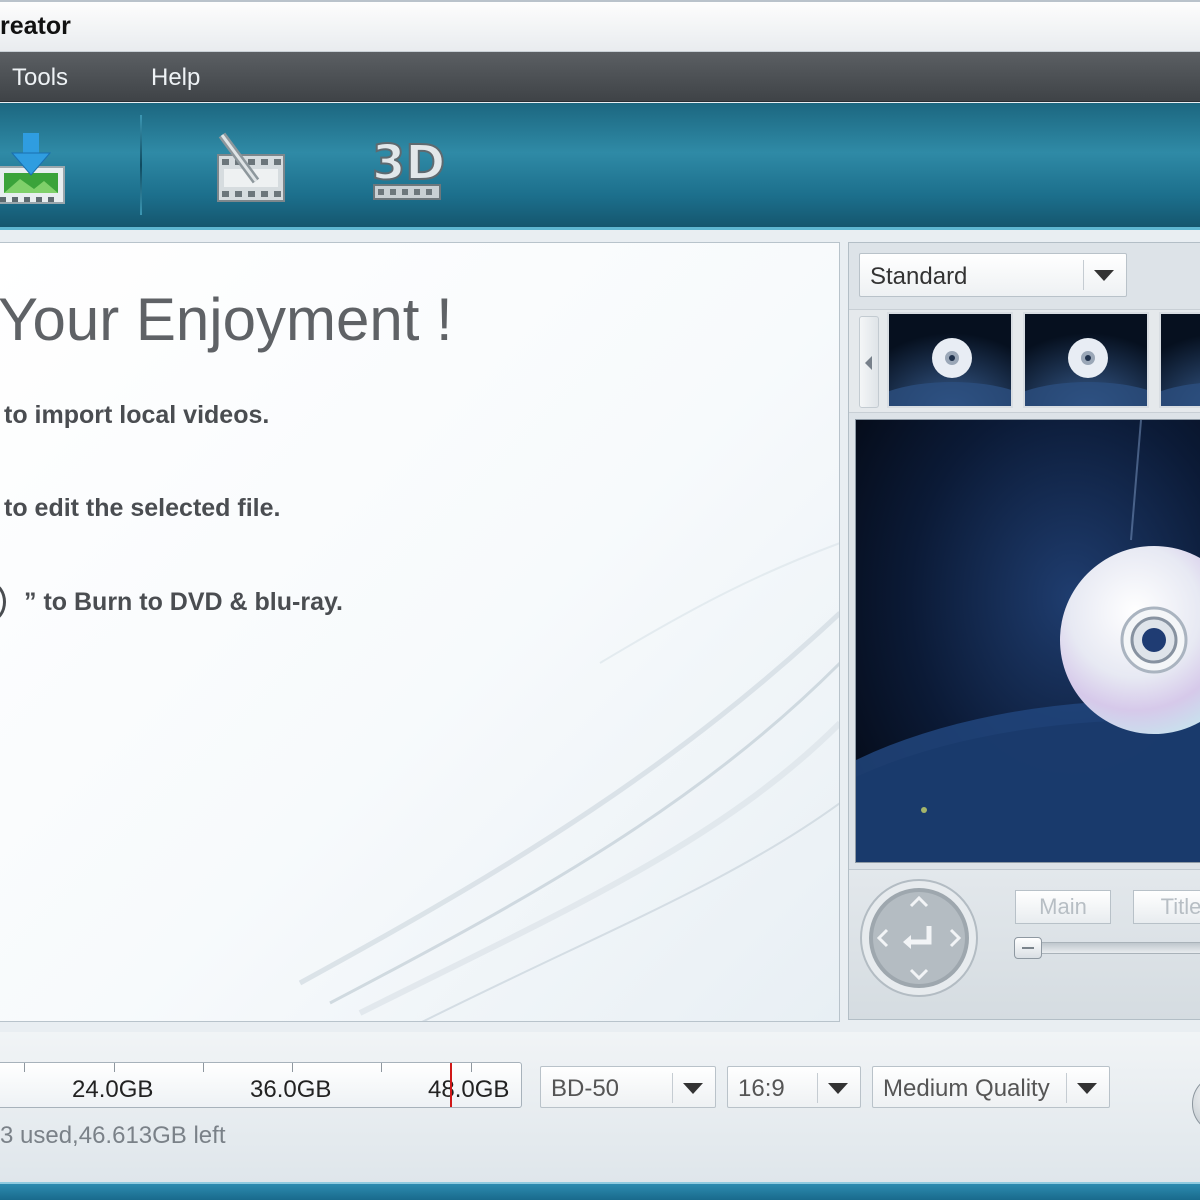 The width and height of the screenshot is (1200, 1200). What do you see at coordinates (1063, 907) in the screenshot?
I see `main-menu-button: Main` at bounding box center [1063, 907].